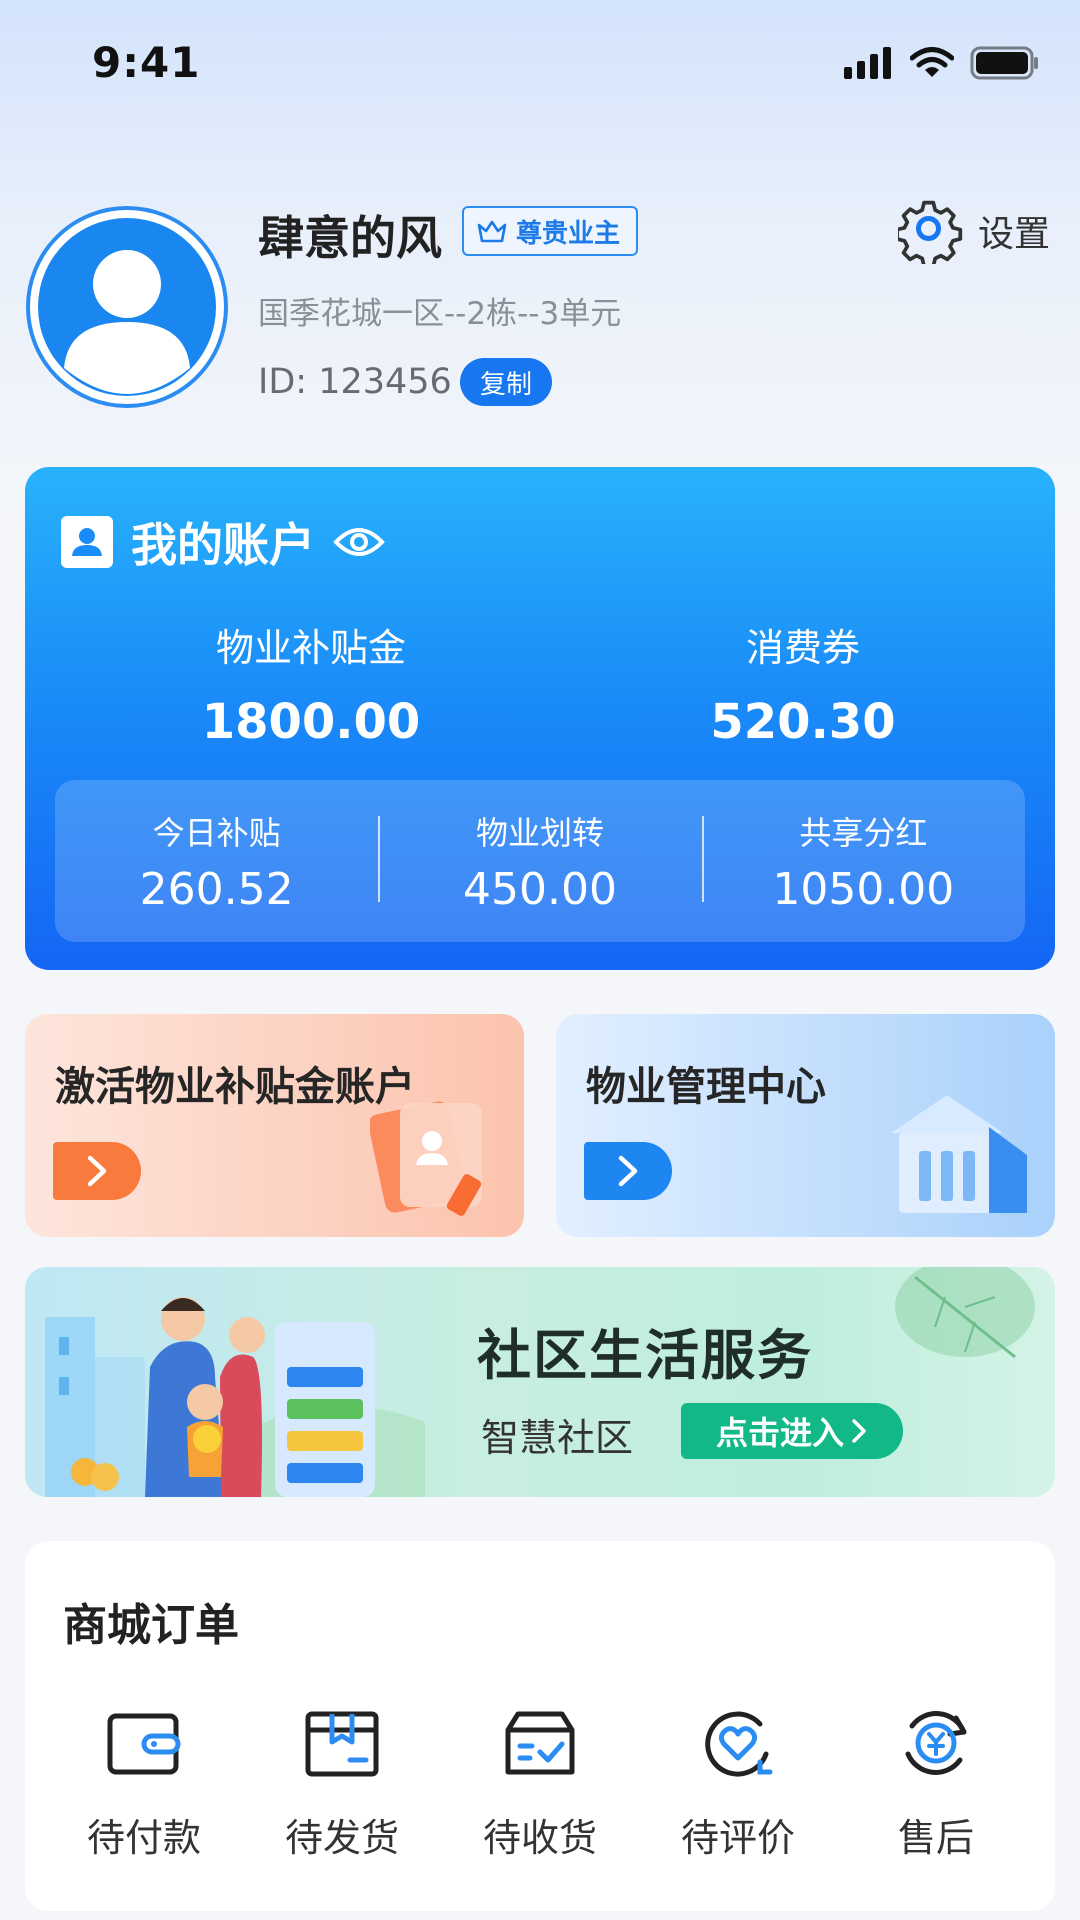 The height and width of the screenshot is (1920, 1080). Describe the element at coordinates (965, 1313) in the screenshot. I see `leaf-decoration` at that location.